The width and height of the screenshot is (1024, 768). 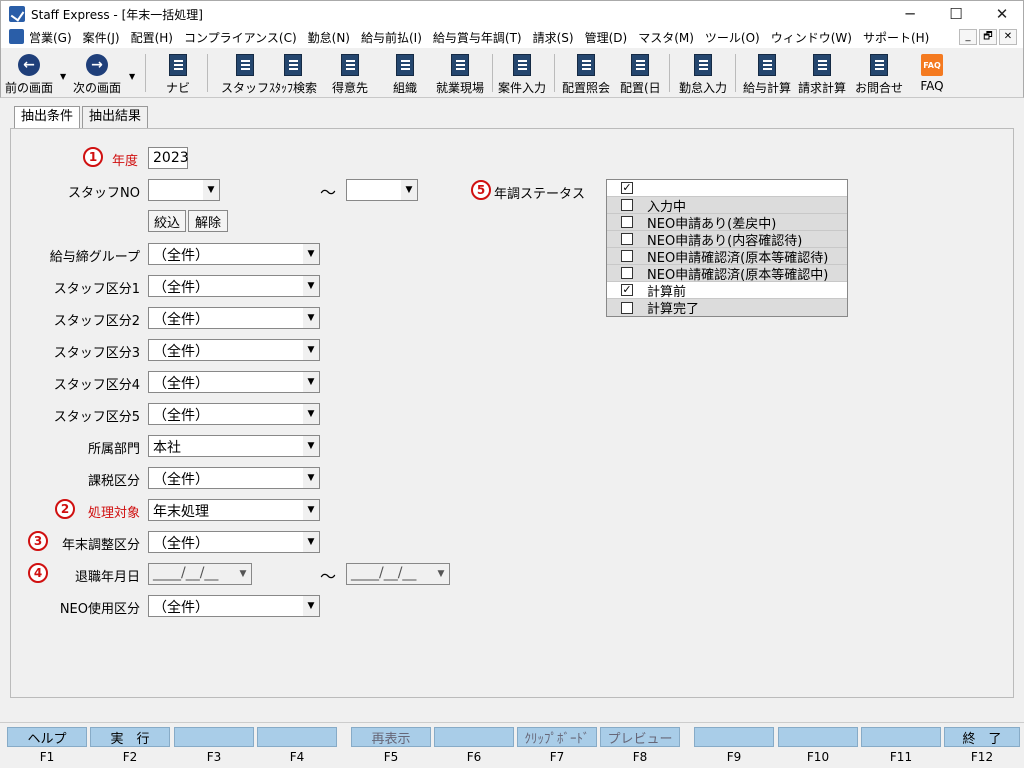 I want to click on f8-label: F8, so click(x=640, y=757).